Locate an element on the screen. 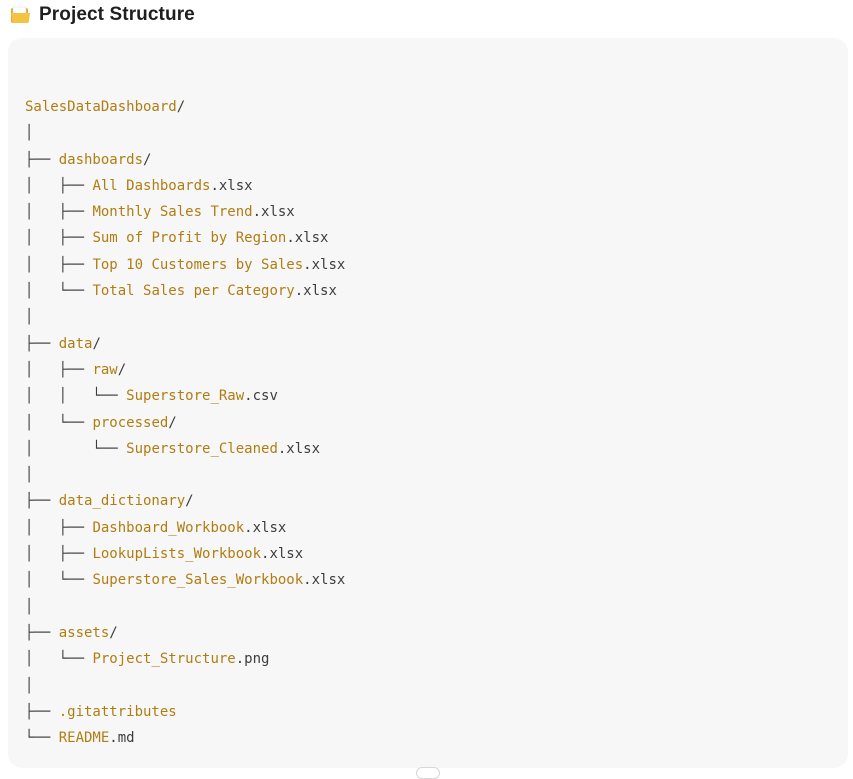 The image size is (853, 779). file-name: README is located at coordinates (84, 738).